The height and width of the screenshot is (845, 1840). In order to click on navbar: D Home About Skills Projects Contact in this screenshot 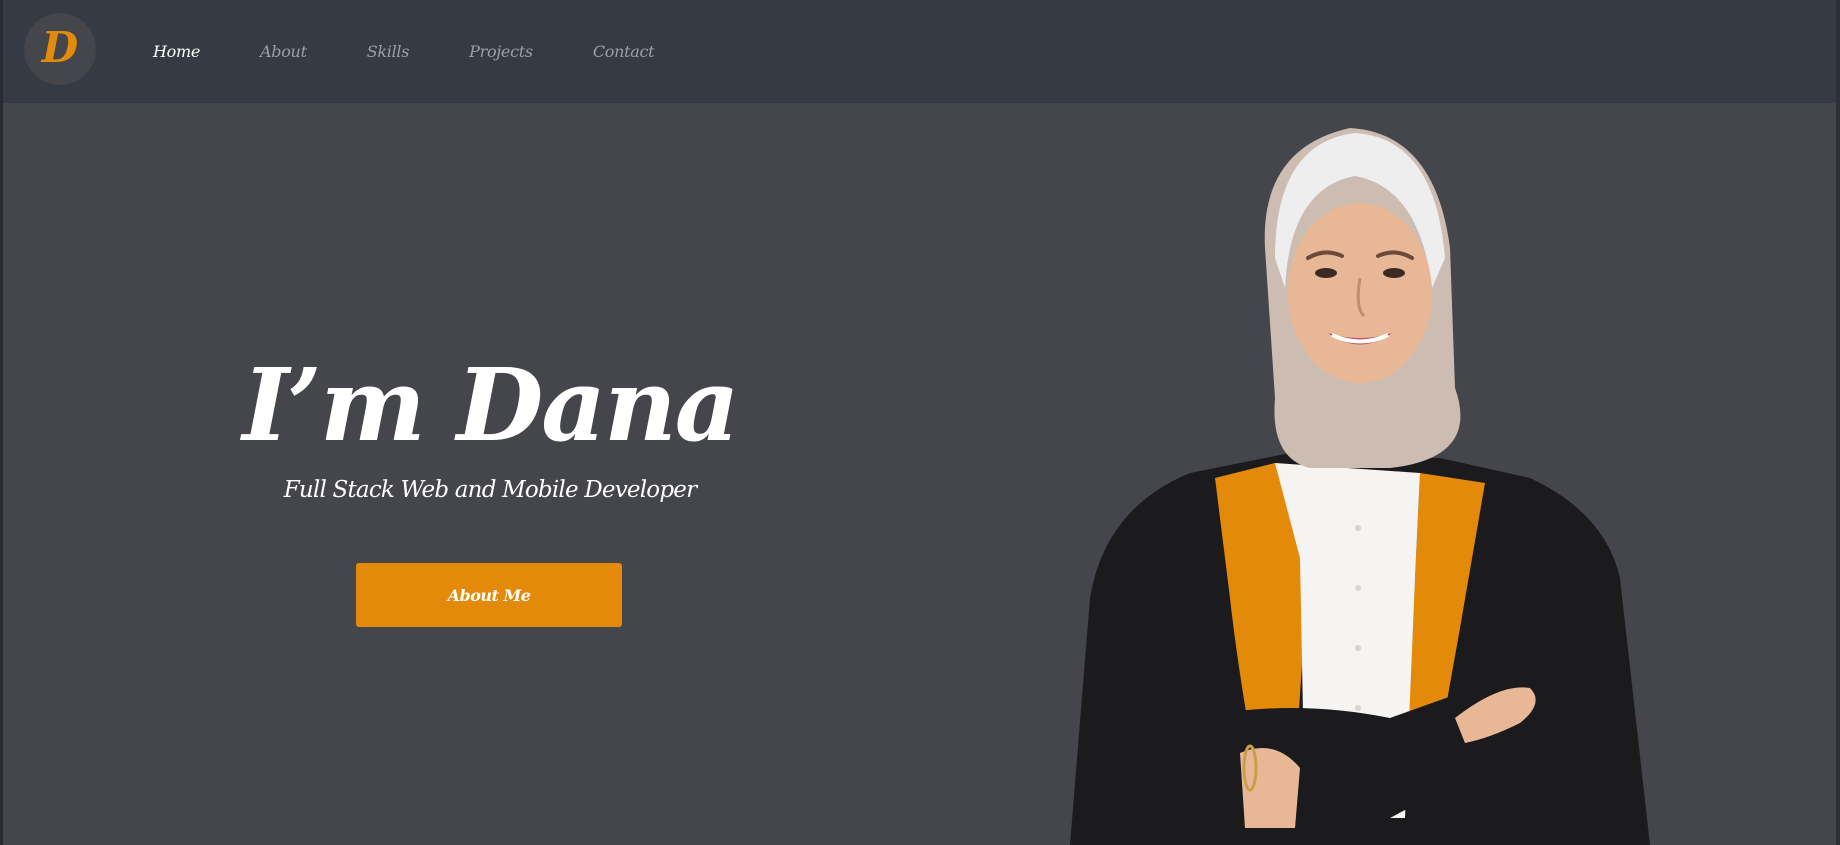, I will do `click(919, 51)`.